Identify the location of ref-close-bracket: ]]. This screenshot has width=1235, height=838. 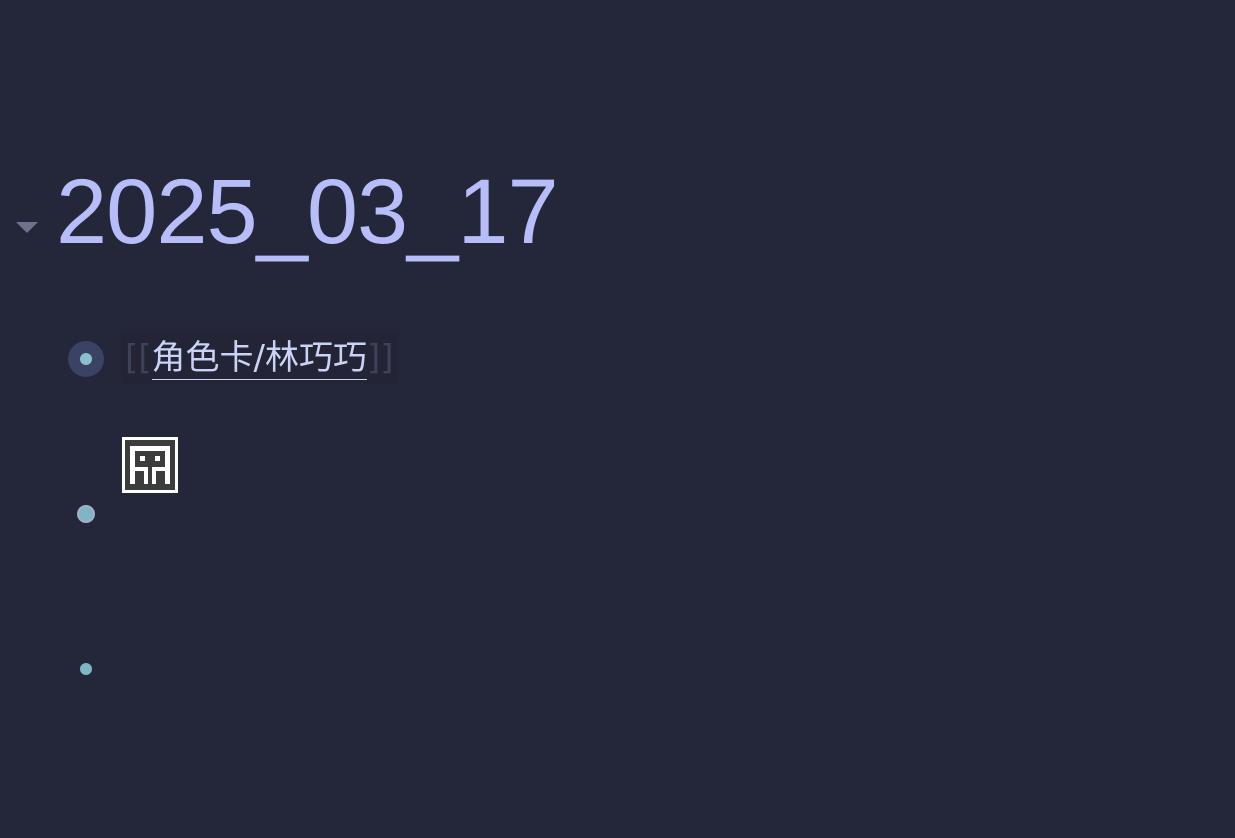
(380, 358).